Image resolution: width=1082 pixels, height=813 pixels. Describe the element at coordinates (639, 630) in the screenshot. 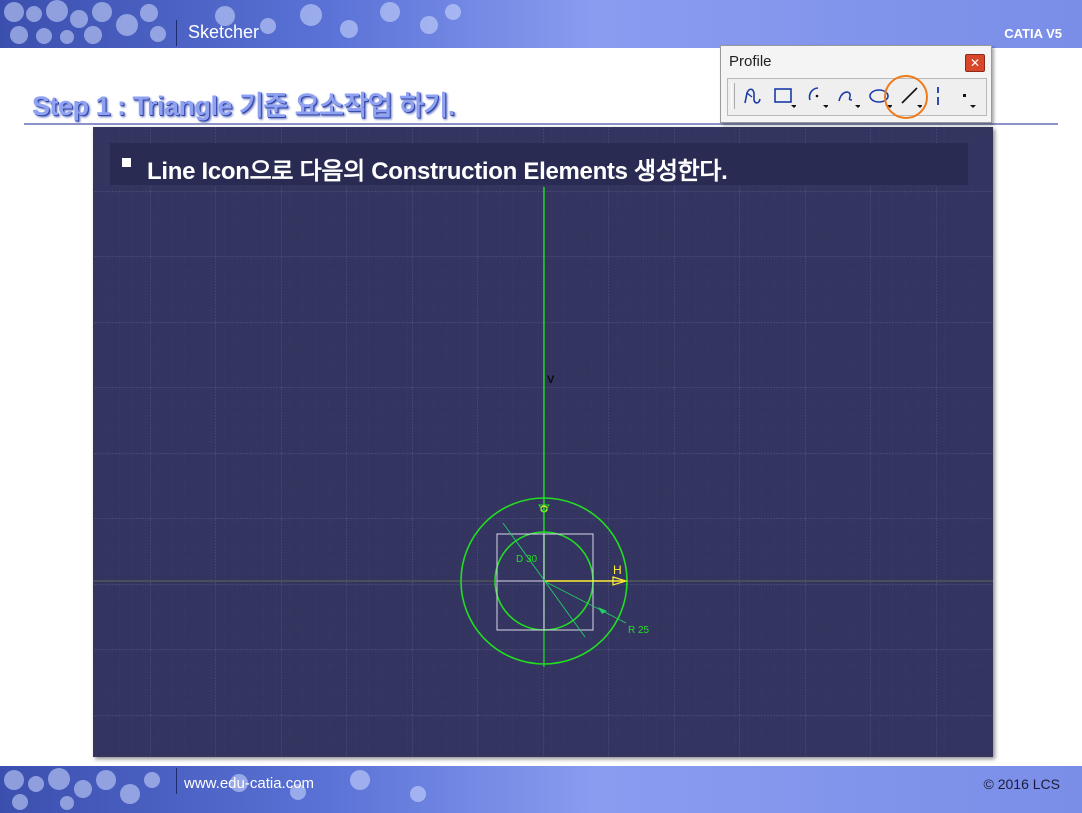

I see `radius-label: R 25` at that location.